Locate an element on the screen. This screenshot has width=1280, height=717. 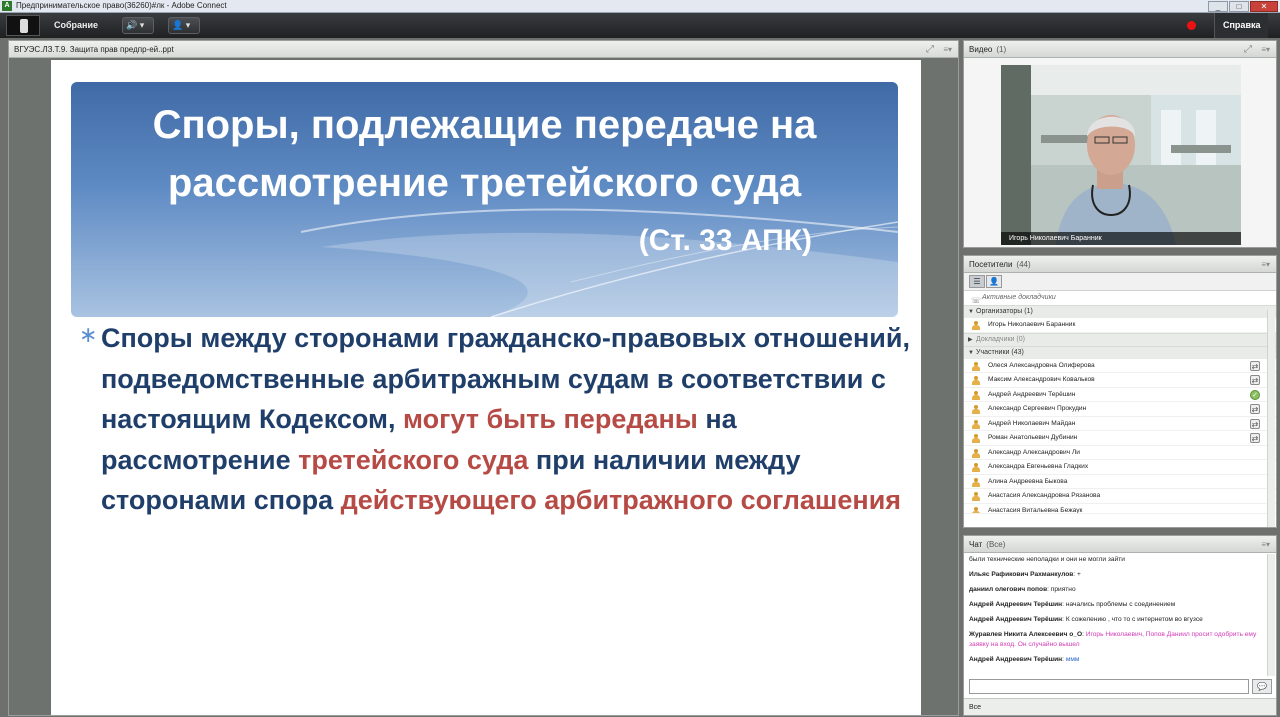
group-presenters-label: Докладчики (0) is located at coordinates (1000, 339).